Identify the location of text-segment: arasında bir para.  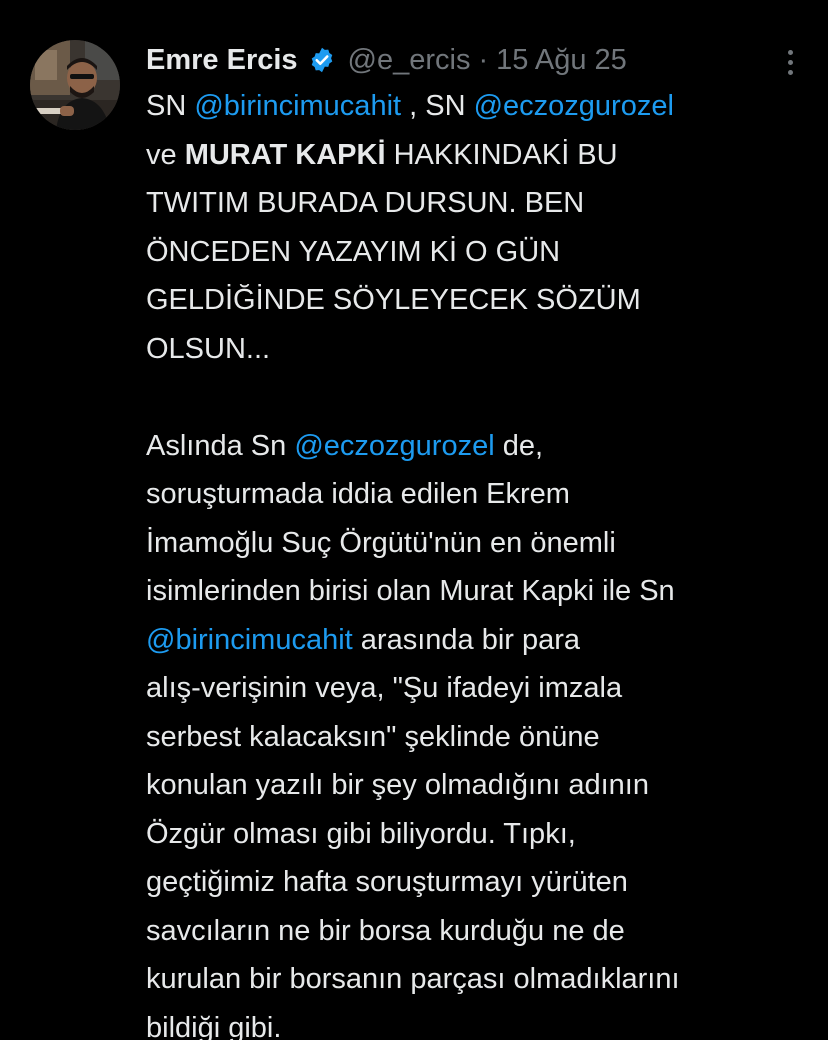
(466, 639).